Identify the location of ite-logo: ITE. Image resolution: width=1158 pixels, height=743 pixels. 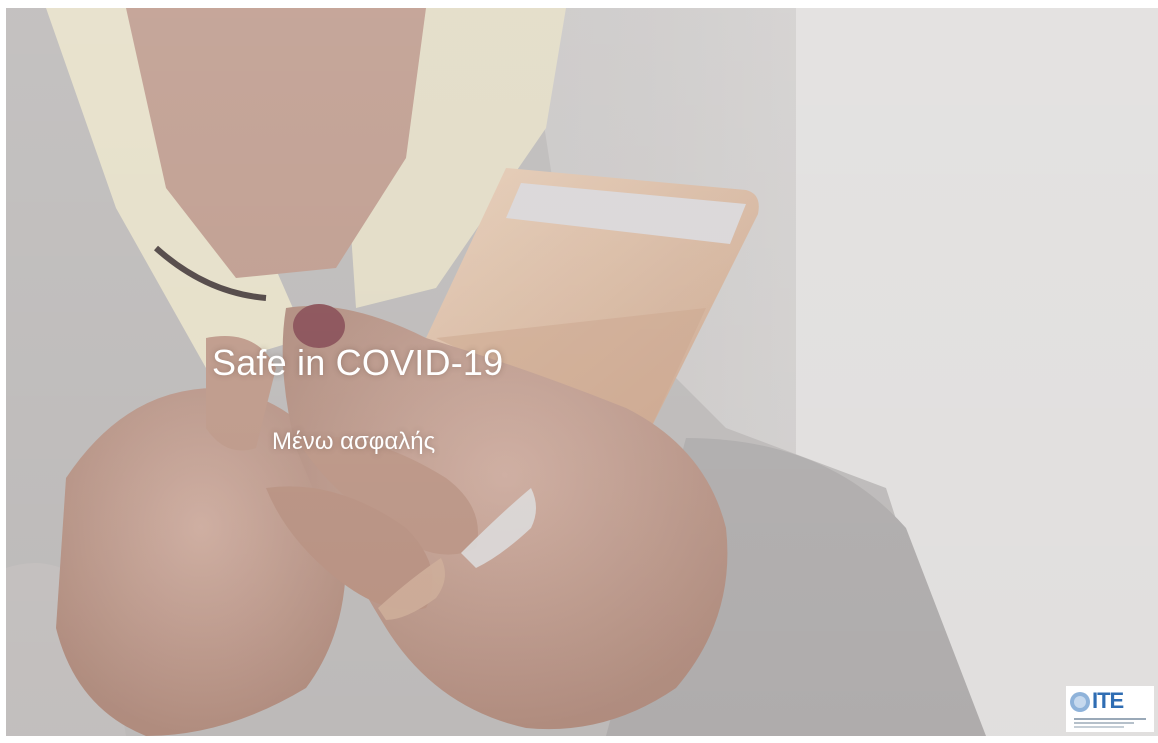
(1110, 709).